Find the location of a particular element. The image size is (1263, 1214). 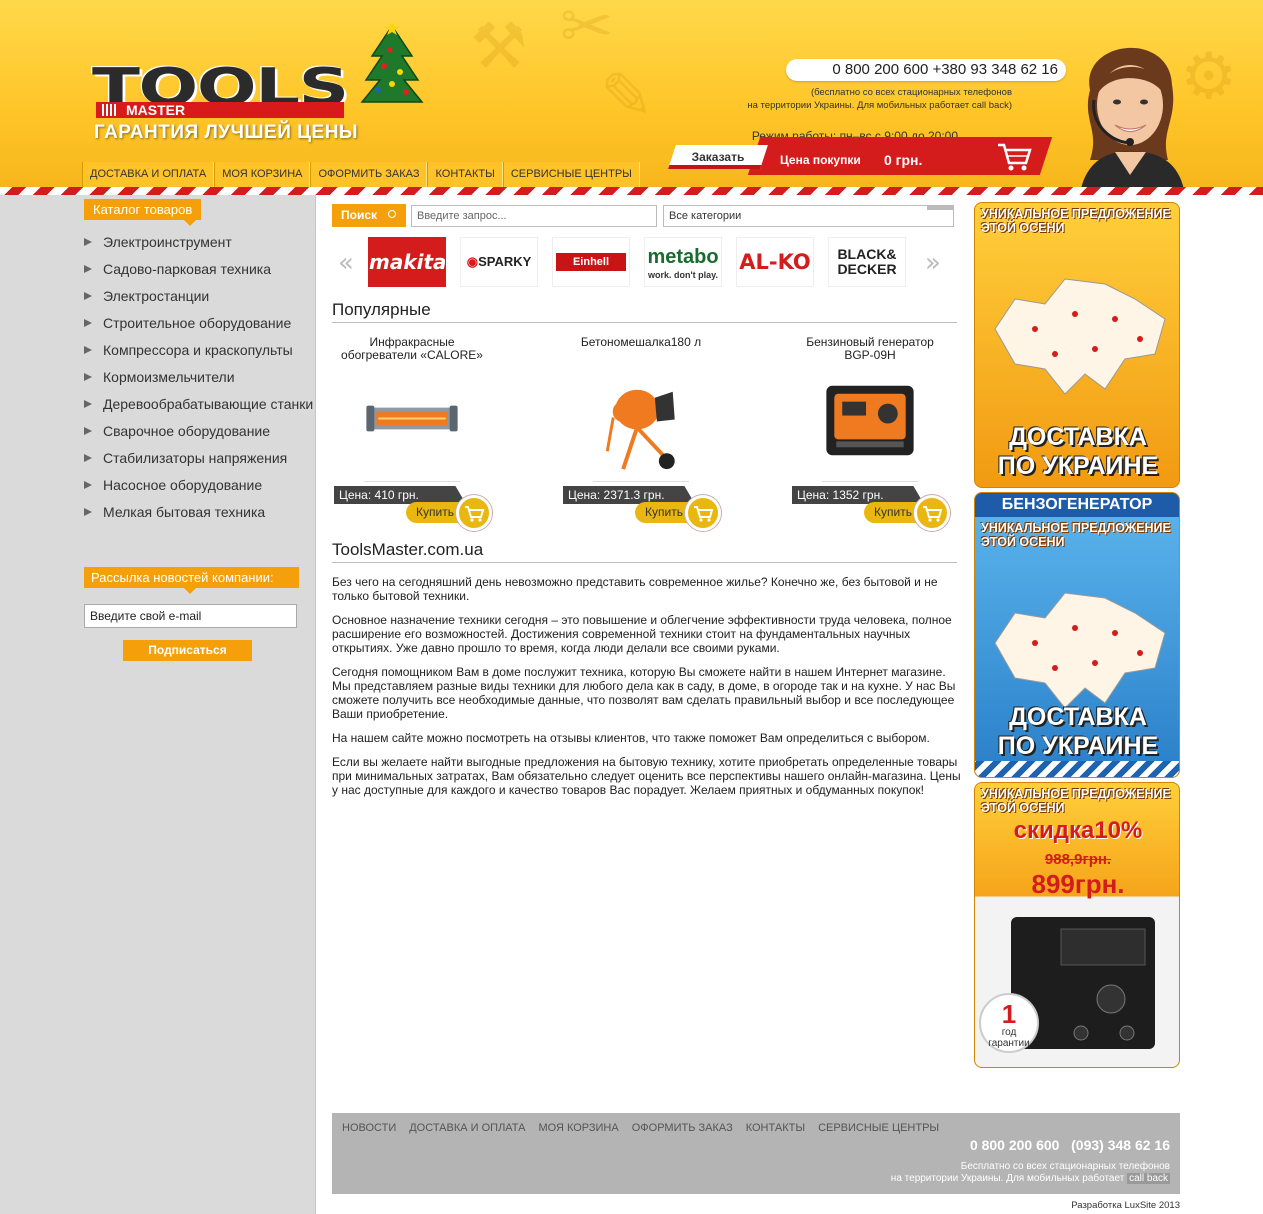

catalog-item-compressors: Компрессора и краскопульты is located at coordinates (198, 353).